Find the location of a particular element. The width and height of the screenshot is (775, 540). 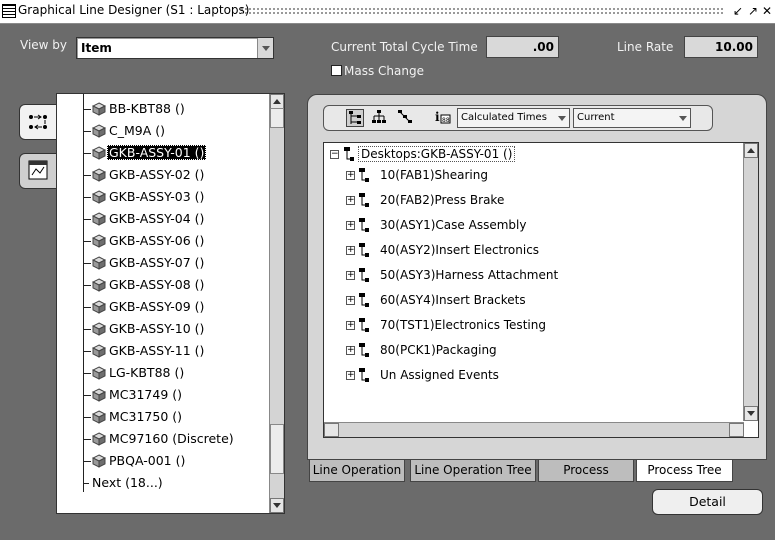

diagram-icon is located at coordinates (38, 170).